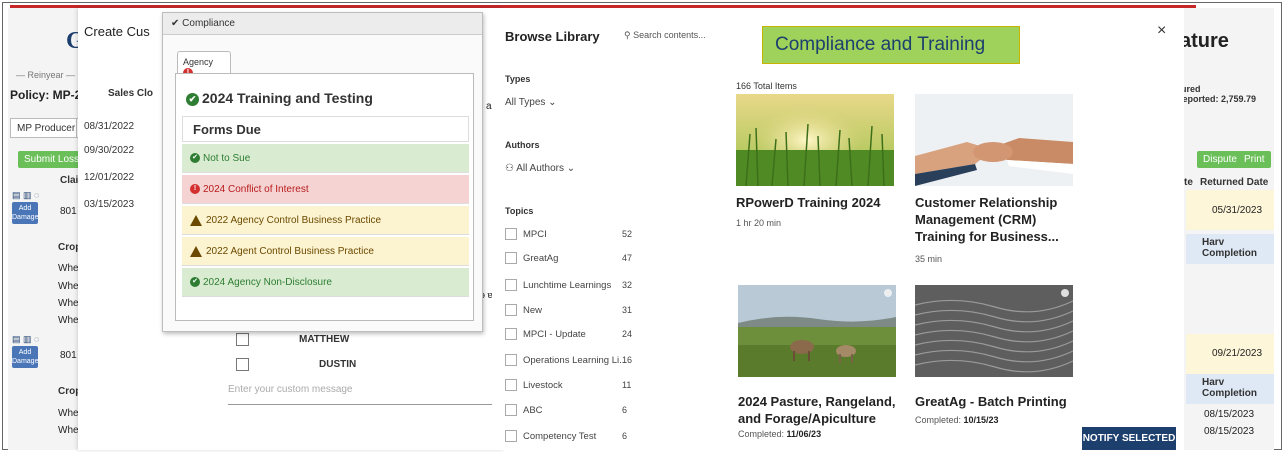  What do you see at coordinates (570, 361) in the screenshot?
I see `topic-filter-item: Operations Learning Li... 16` at bounding box center [570, 361].